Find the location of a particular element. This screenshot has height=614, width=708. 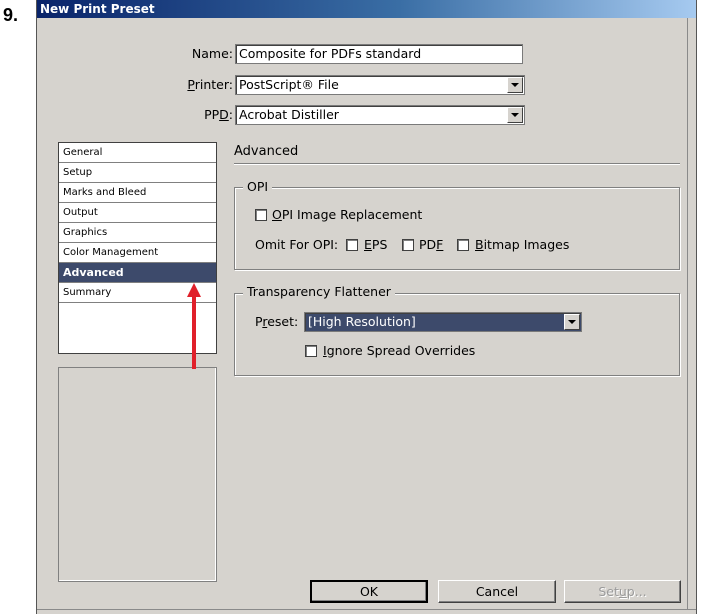

transparency-flattener-label: Transparency Flattener is located at coordinates (319, 291).